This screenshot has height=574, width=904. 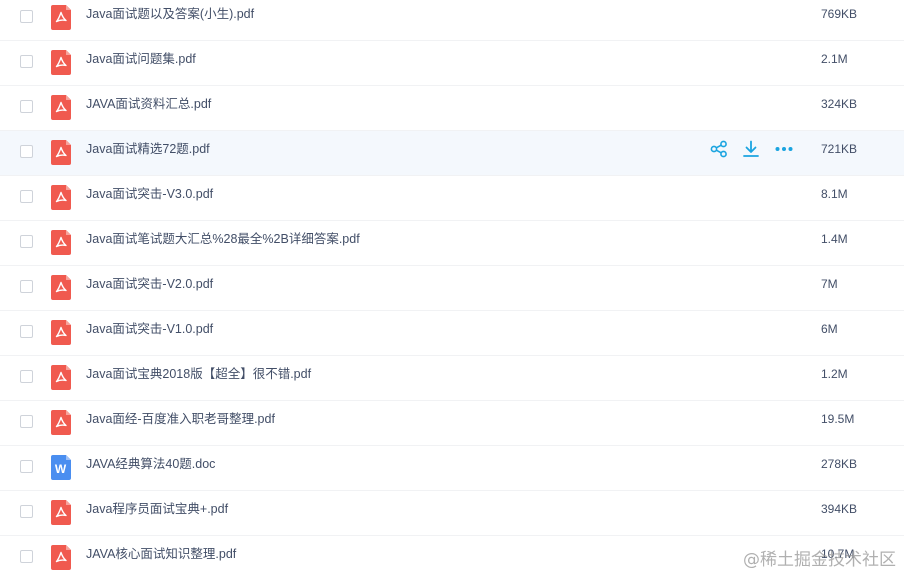 I want to click on svg-text: W, so click(x=61, y=469).